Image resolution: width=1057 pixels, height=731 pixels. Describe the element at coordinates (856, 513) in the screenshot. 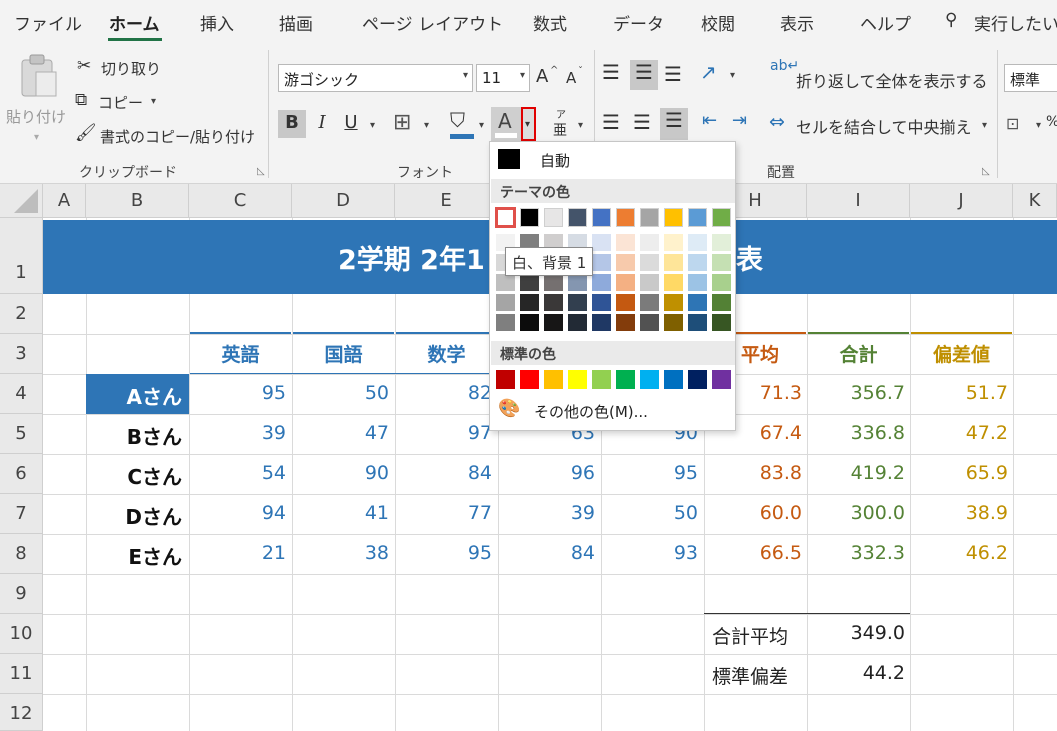

I see `total-cell: 300.0` at that location.